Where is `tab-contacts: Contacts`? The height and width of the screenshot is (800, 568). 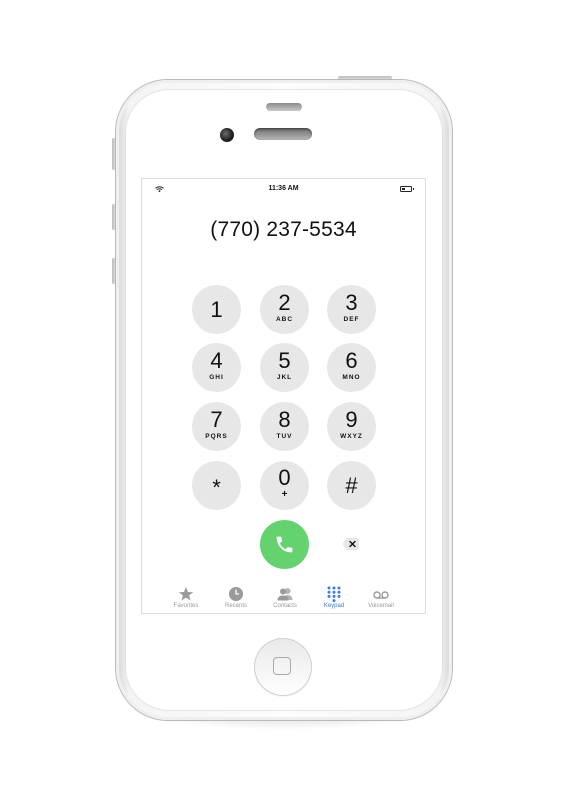
tab-contacts: Contacts is located at coordinates (285, 597).